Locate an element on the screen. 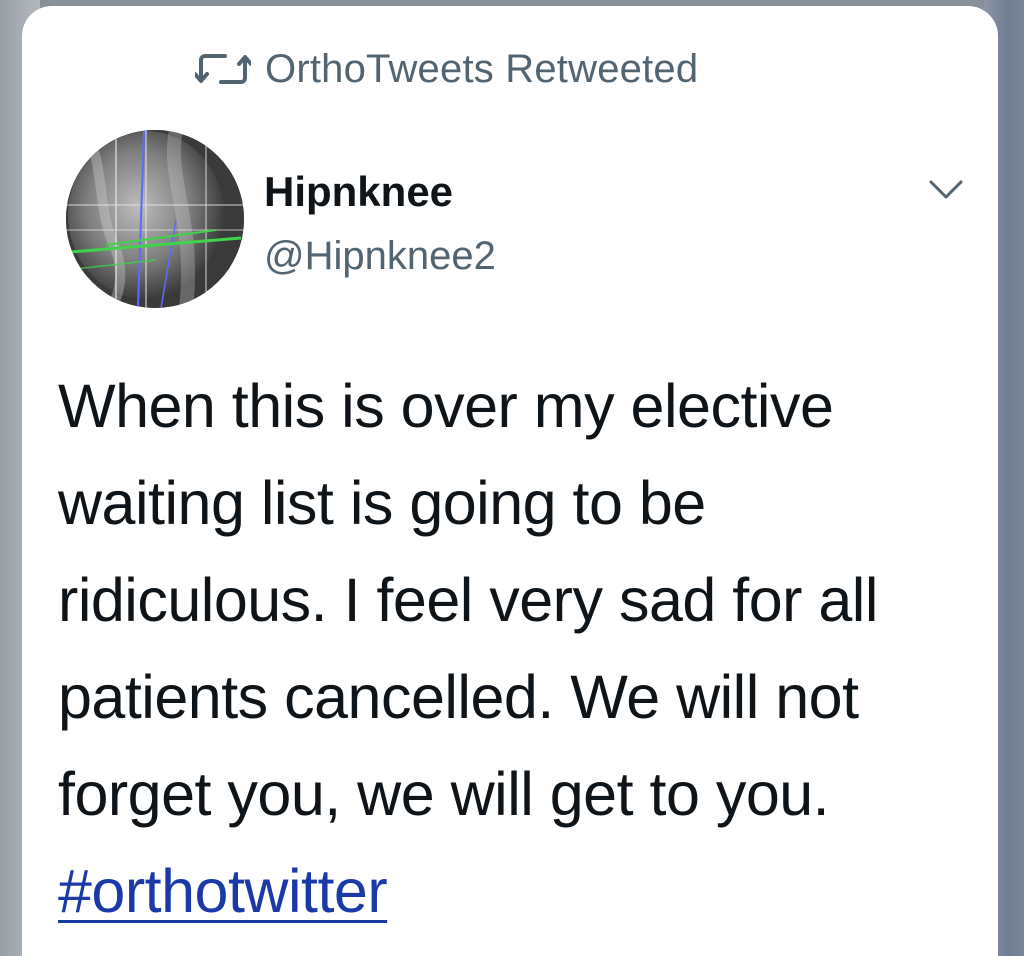 The width and height of the screenshot is (1024, 956). tweet-line: waiting list is going to be is located at coordinates (382, 503).